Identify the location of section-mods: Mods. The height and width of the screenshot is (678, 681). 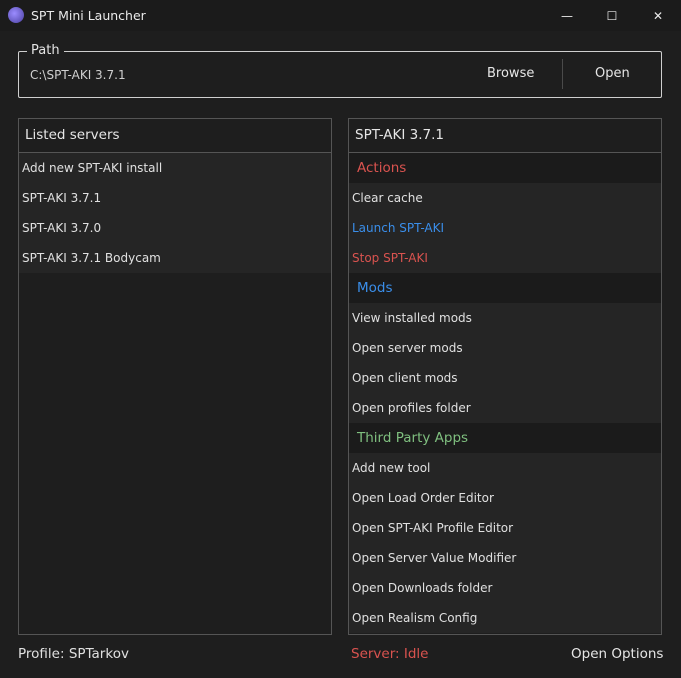
(505, 288).